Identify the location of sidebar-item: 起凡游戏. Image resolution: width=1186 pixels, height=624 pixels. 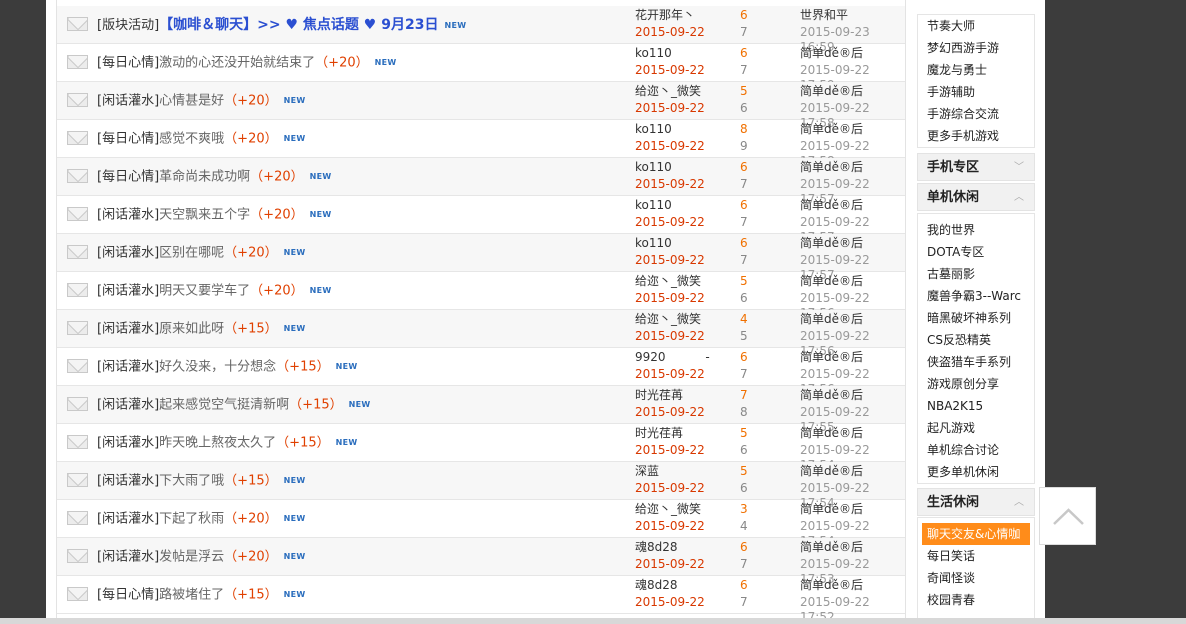
(976, 428).